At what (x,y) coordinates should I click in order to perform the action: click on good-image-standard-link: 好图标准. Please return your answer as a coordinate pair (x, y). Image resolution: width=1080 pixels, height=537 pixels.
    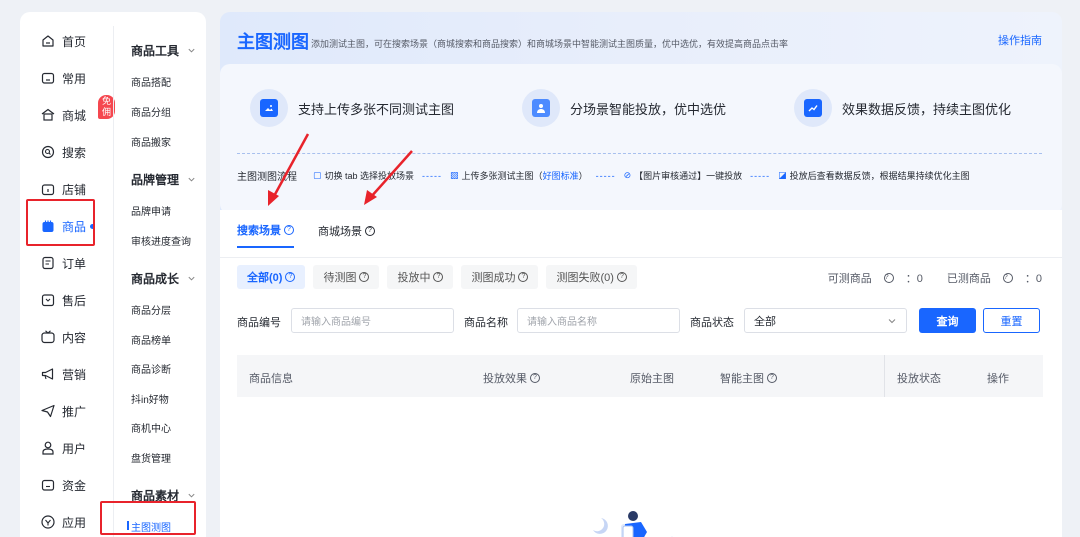
    Looking at the image, I should click on (561, 175).